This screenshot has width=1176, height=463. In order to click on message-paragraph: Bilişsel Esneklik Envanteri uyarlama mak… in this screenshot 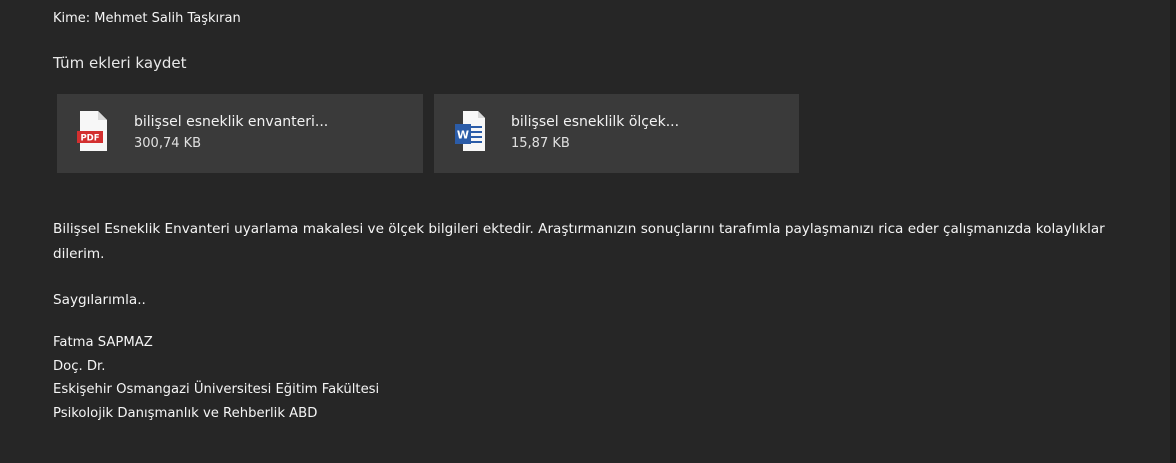, I will do `click(579, 241)`.